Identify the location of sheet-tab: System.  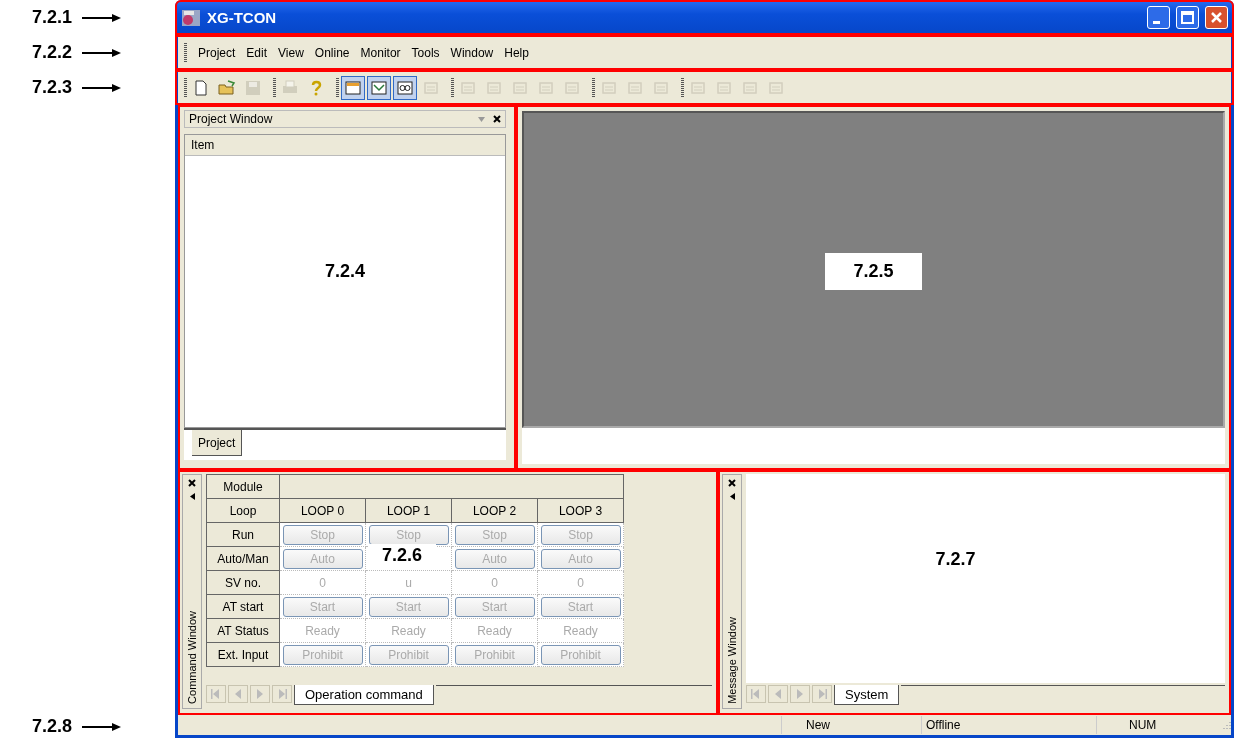
(867, 695).